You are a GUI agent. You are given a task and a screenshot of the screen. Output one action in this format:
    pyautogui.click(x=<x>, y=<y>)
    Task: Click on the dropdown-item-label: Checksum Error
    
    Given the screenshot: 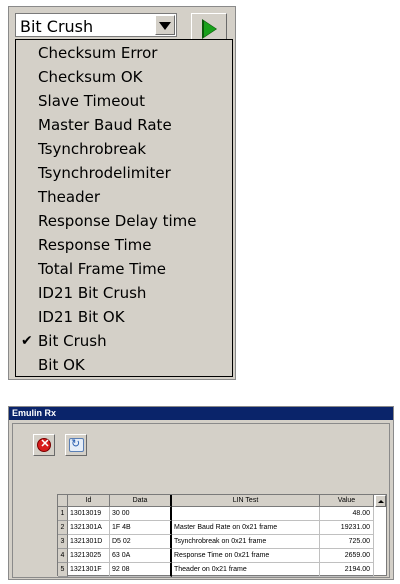 What is the action you would take?
    pyautogui.click(x=98, y=53)
    